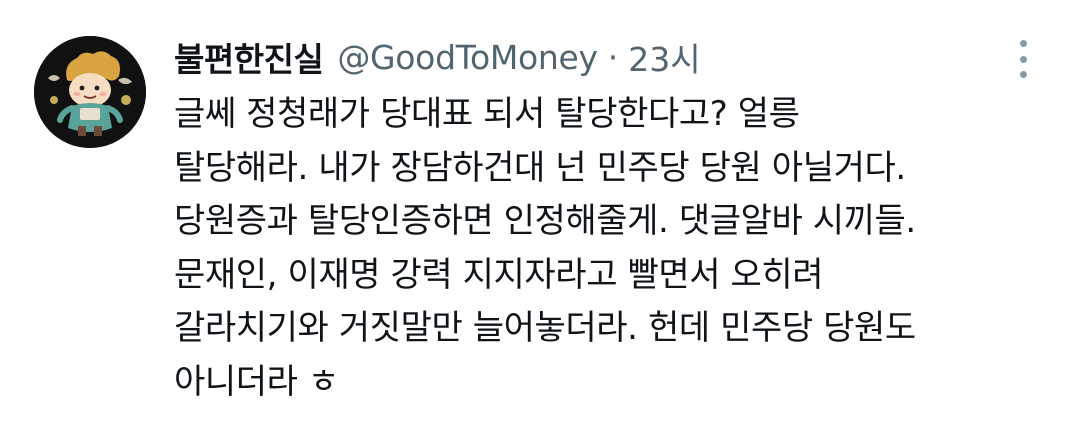 The height and width of the screenshot is (435, 1080). Describe the element at coordinates (256, 381) in the screenshot. I see `tweet-text-line: 아니더라 ㅎ` at that location.